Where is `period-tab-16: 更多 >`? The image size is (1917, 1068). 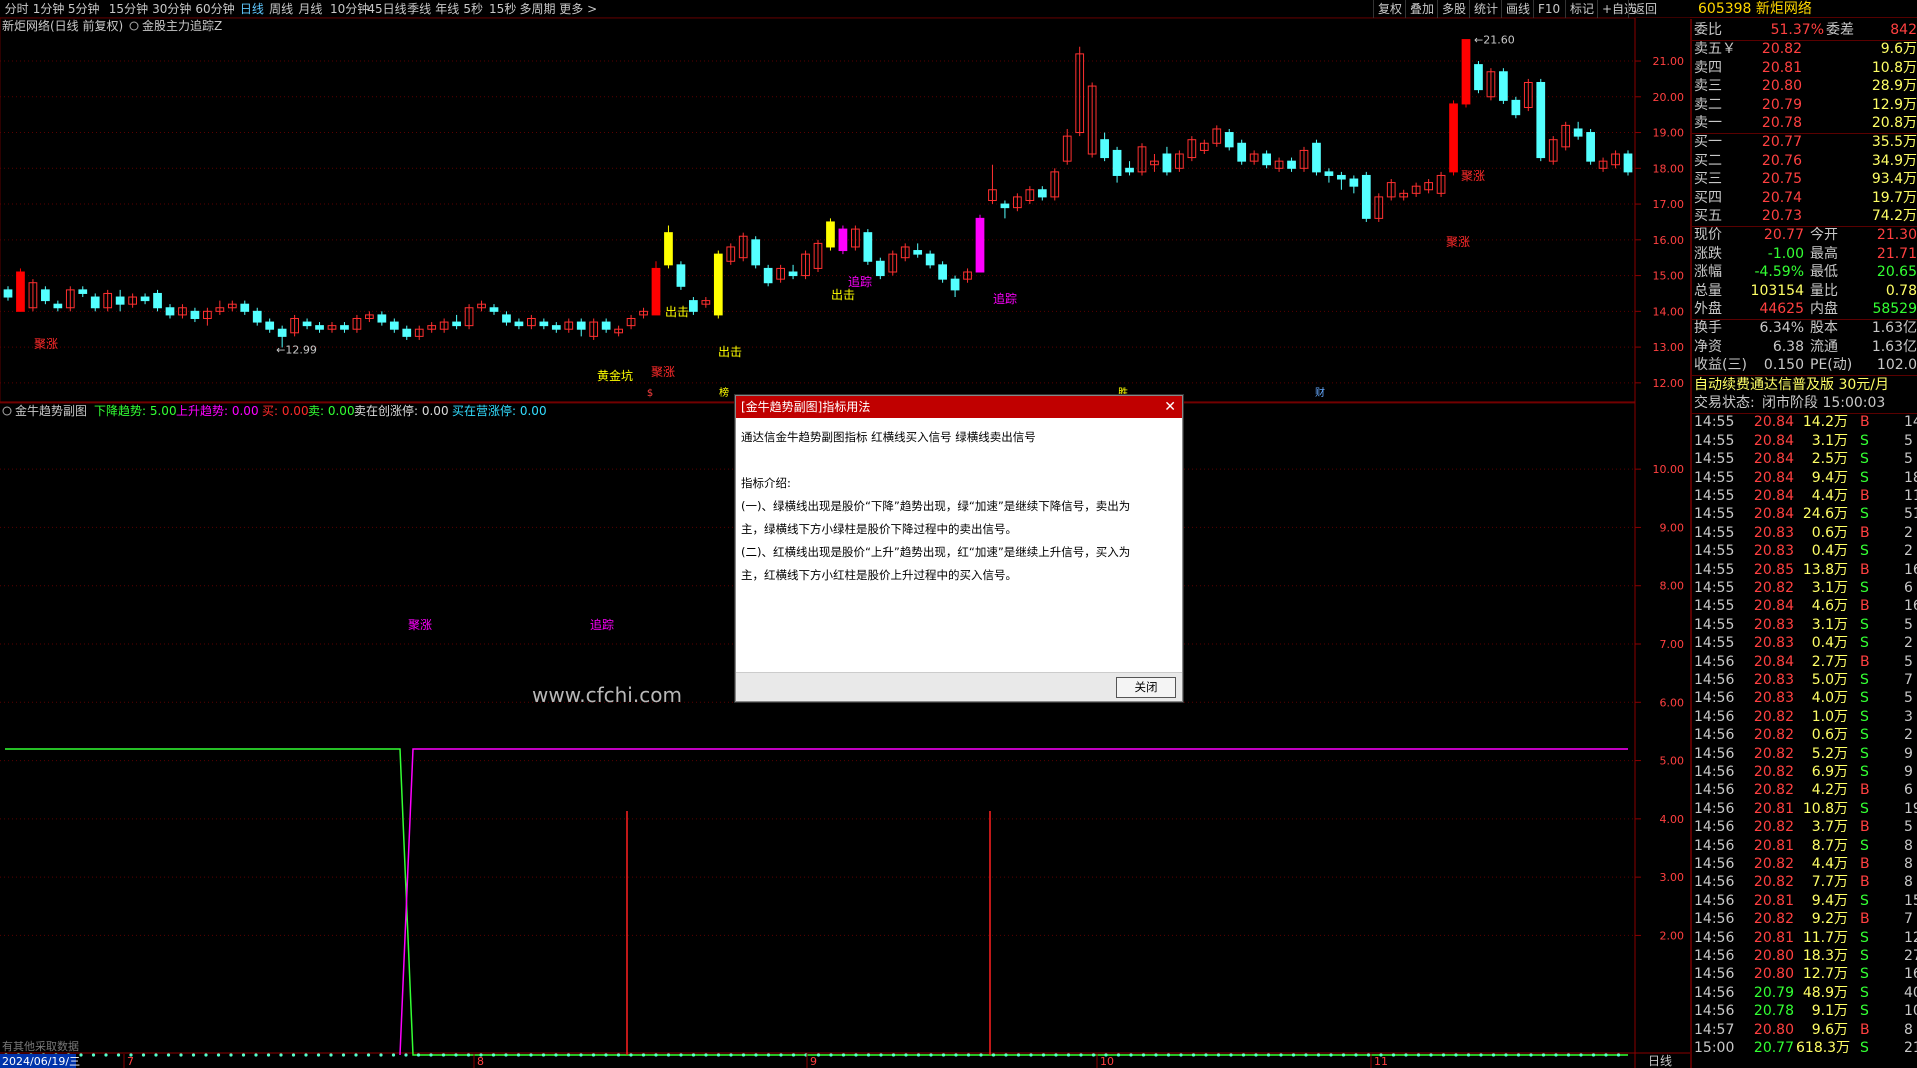 period-tab-16: 更多 > is located at coordinates (578, 9).